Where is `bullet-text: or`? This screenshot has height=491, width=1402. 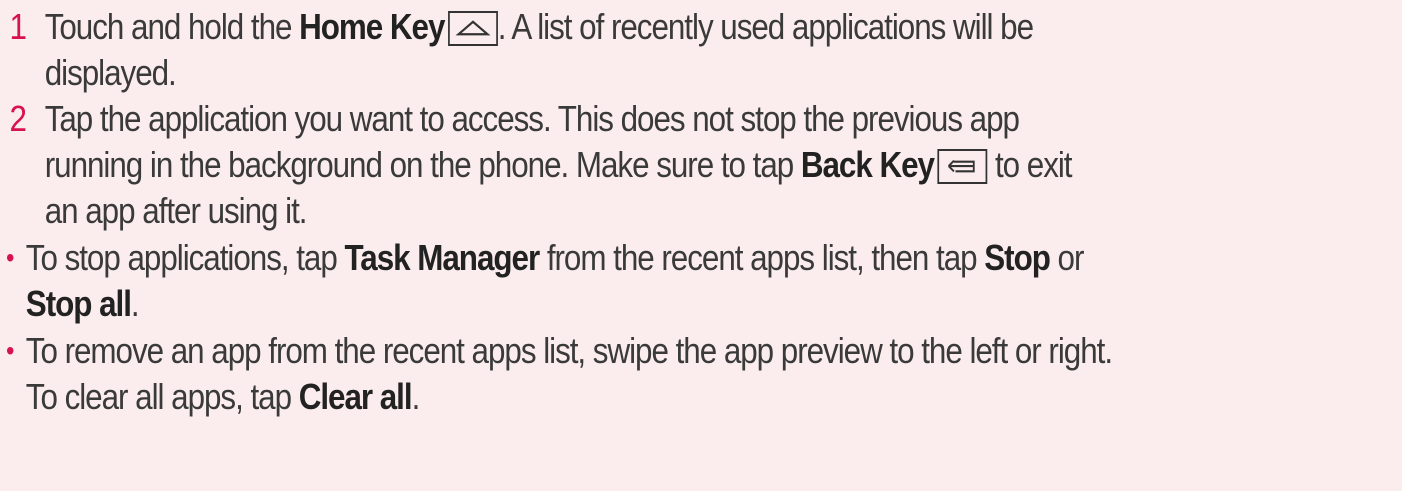 bullet-text: or is located at coordinates (1067, 257).